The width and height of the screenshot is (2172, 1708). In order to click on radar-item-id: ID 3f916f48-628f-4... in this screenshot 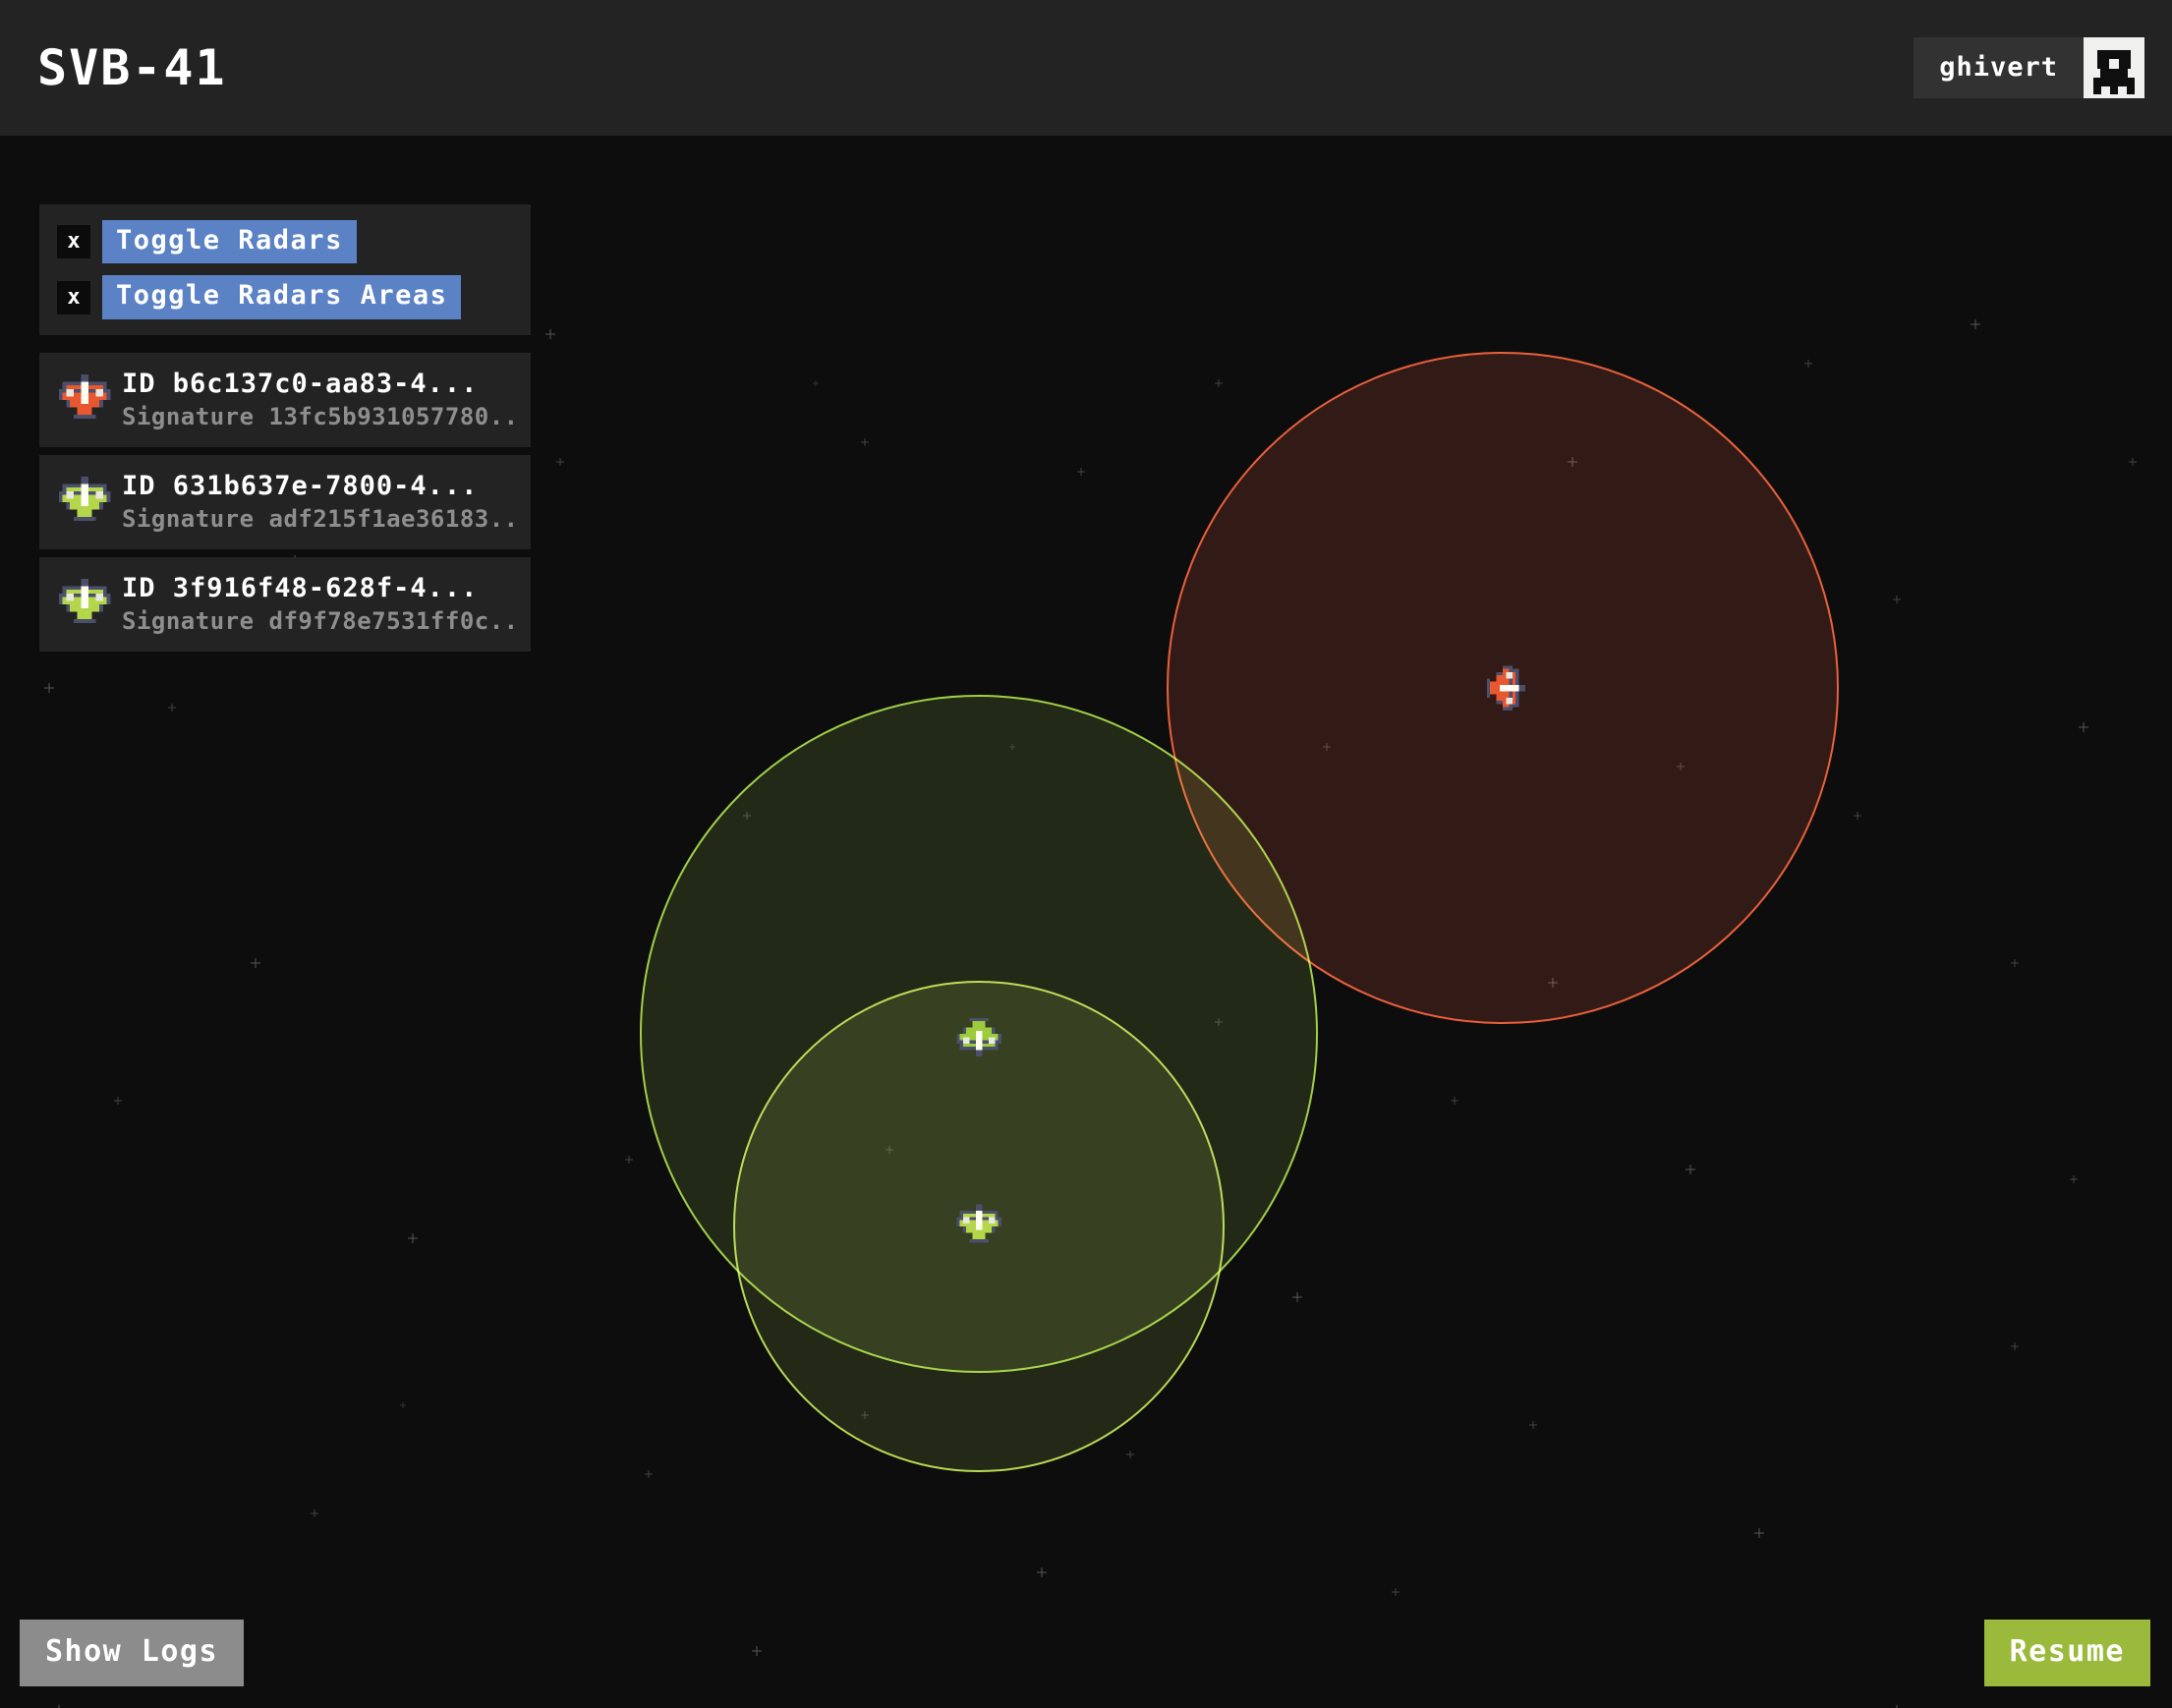, I will do `click(300, 588)`.